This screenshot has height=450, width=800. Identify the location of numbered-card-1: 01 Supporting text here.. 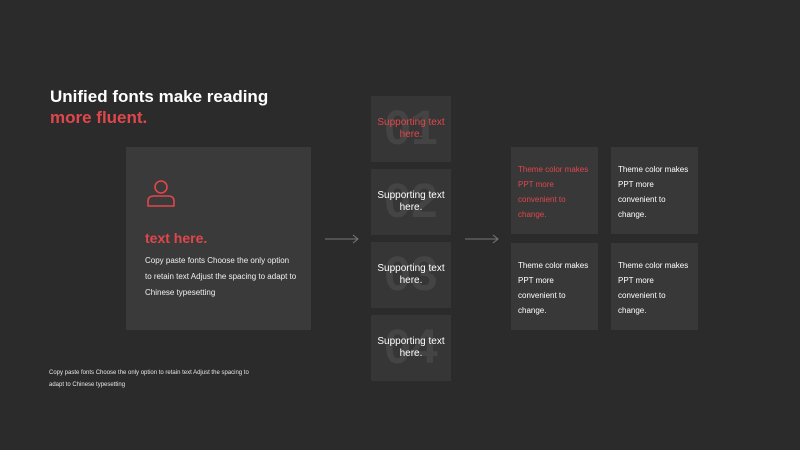
(411, 129).